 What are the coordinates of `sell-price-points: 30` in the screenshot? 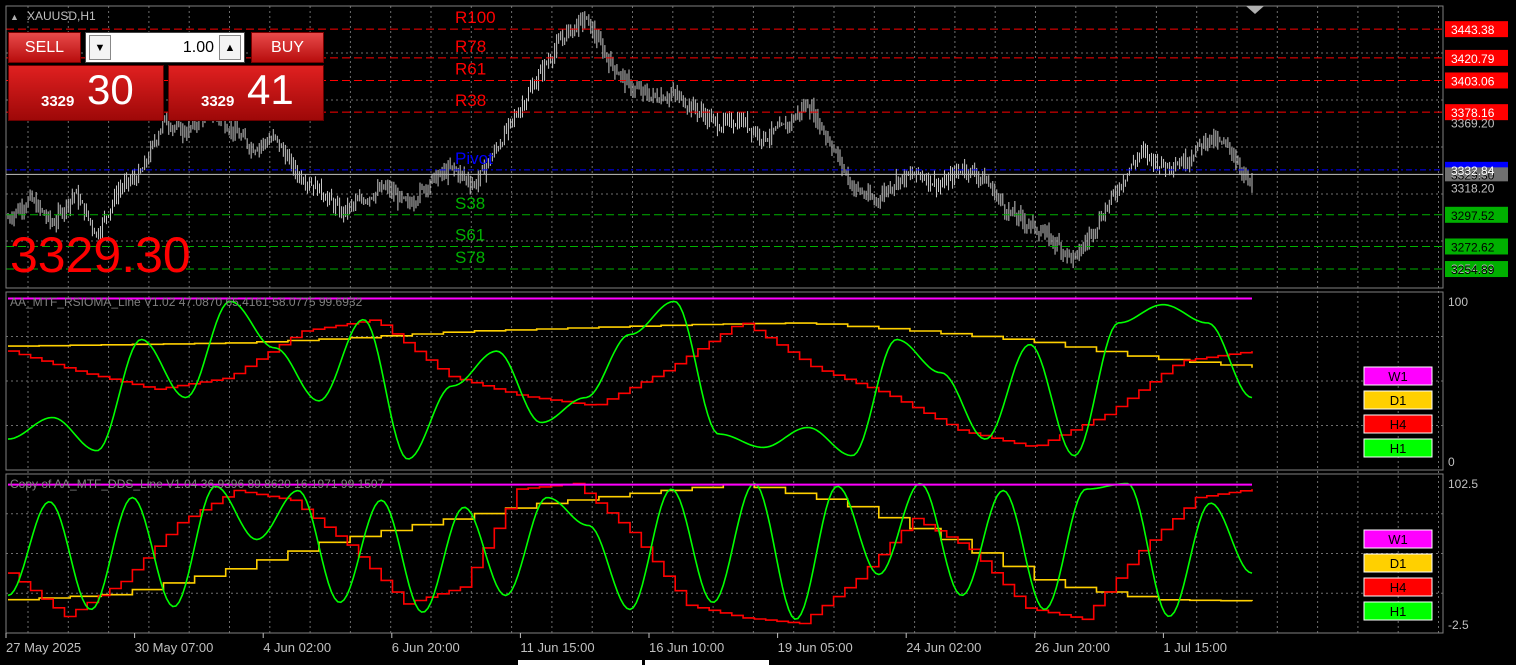 It's located at (110, 89).